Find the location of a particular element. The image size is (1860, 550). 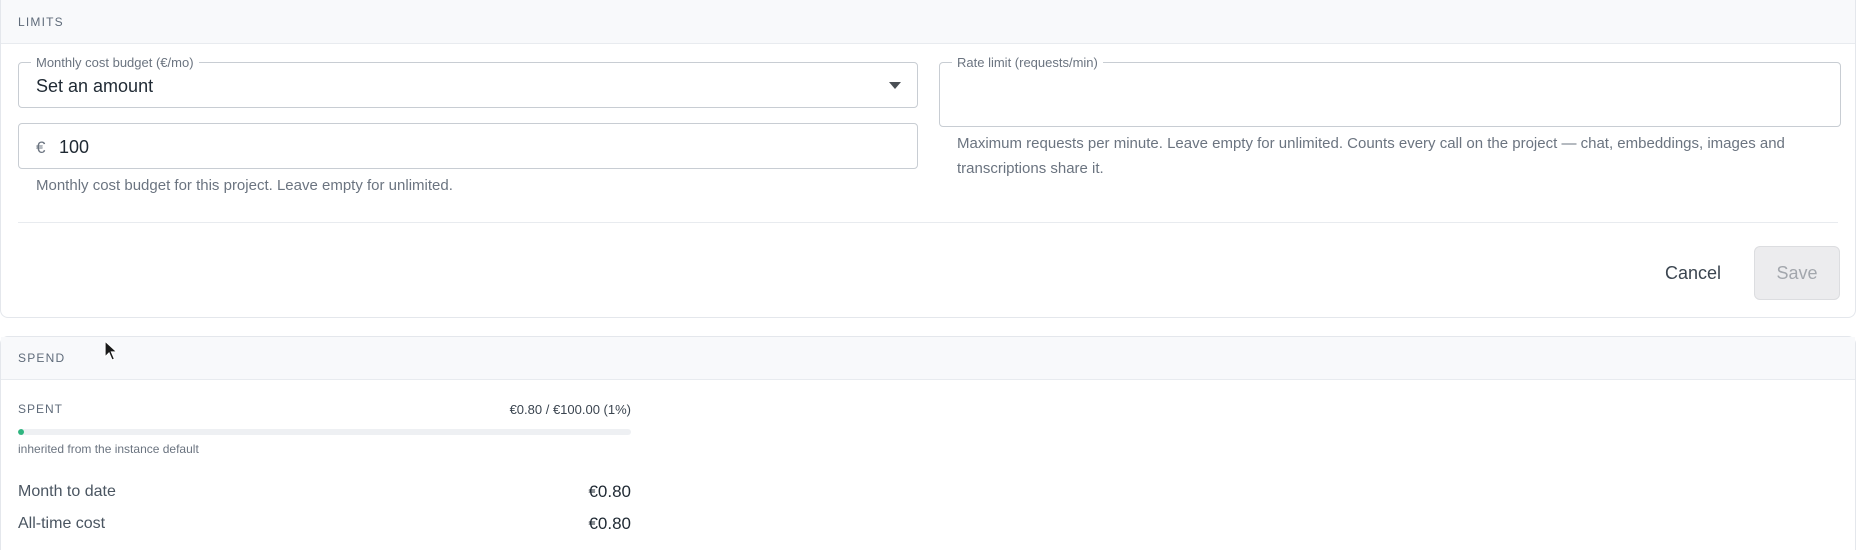

stat-row-month-to-date: Month to date €0.80 is located at coordinates (324, 492).